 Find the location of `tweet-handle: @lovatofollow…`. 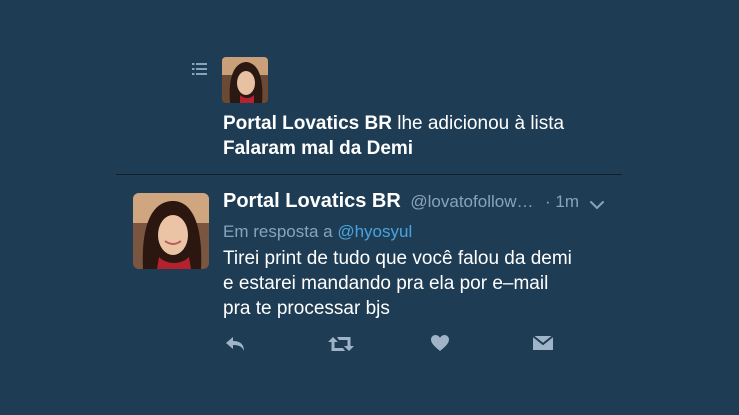

tweet-handle: @lovatofollow… is located at coordinates (471, 201).